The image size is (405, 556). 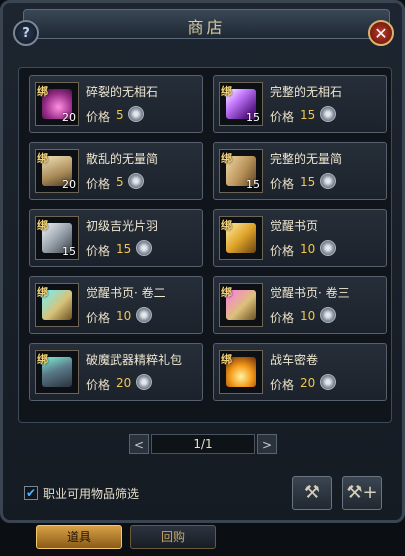 I want to click on item-name: 散乱的无量简, so click(x=122, y=159).